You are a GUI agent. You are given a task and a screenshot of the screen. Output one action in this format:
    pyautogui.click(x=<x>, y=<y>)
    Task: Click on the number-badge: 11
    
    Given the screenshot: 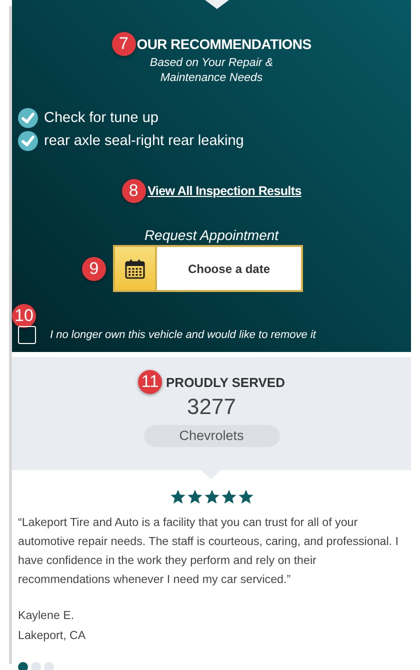 What is the action you would take?
    pyautogui.click(x=150, y=382)
    